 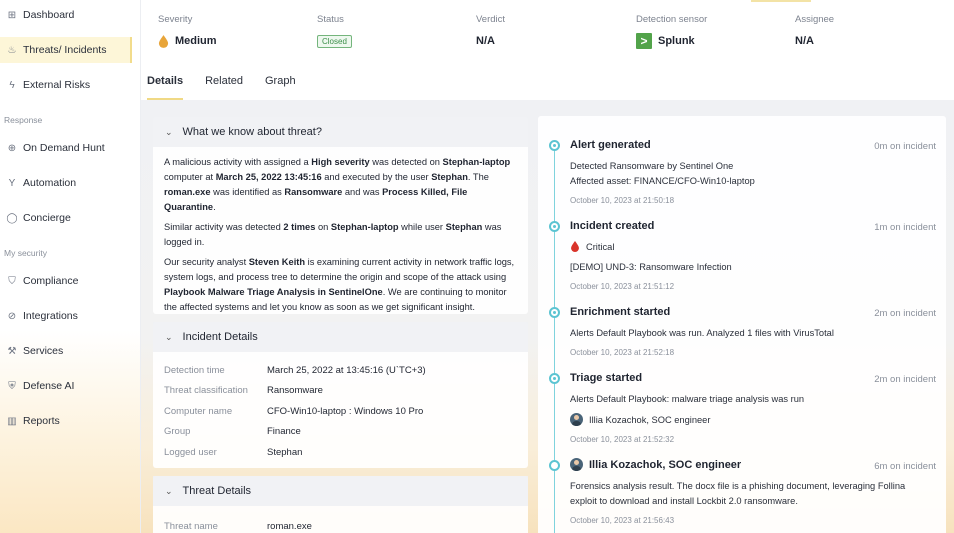 I want to click on threat-summary-header: ⌄ What we know about threat?, so click(x=340, y=132).